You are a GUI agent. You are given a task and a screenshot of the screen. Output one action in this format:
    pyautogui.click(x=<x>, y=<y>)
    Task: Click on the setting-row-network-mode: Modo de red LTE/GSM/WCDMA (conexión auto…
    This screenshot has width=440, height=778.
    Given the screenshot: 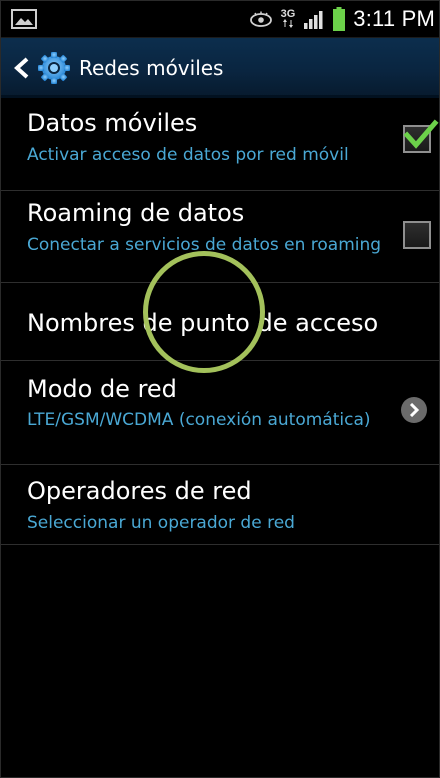 What is the action you would take?
    pyautogui.click(x=220, y=413)
    